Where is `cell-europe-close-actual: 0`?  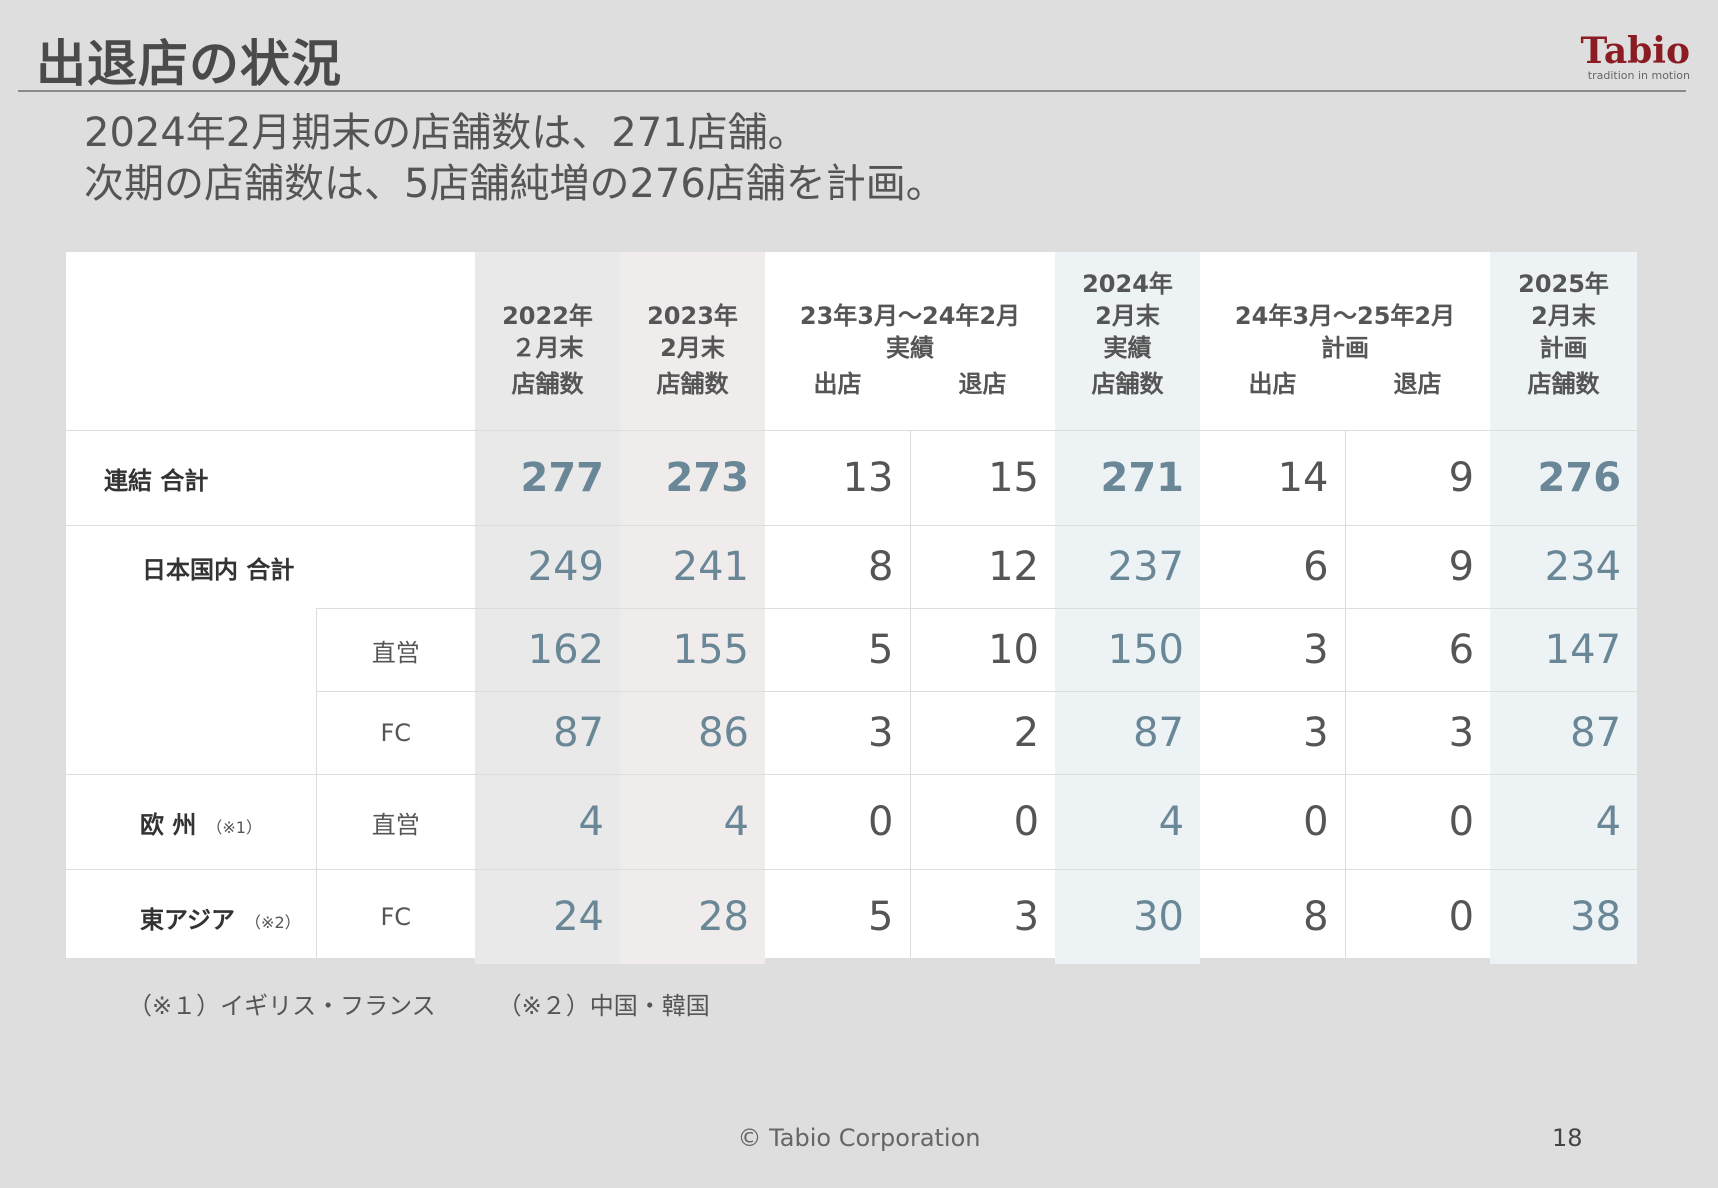 cell-europe-close-actual: 0 is located at coordinates (982, 822).